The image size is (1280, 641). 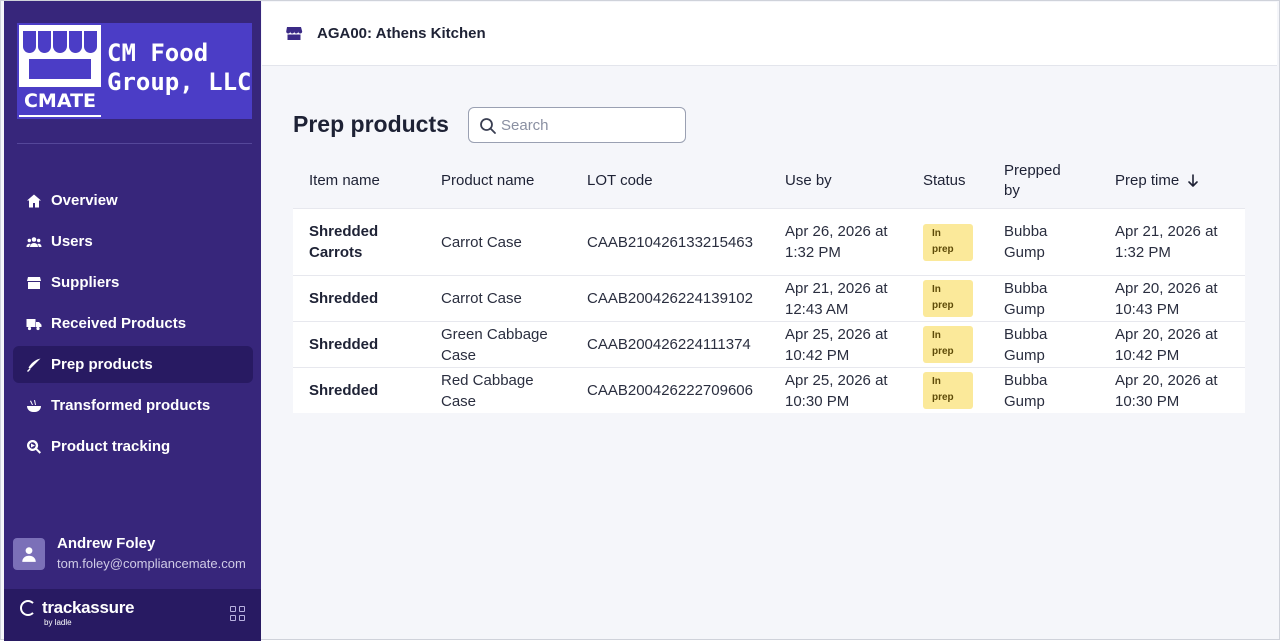 What do you see at coordinates (847, 180) in the screenshot?
I see `column-header-use-by: Use by` at bounding box center [847, 180].